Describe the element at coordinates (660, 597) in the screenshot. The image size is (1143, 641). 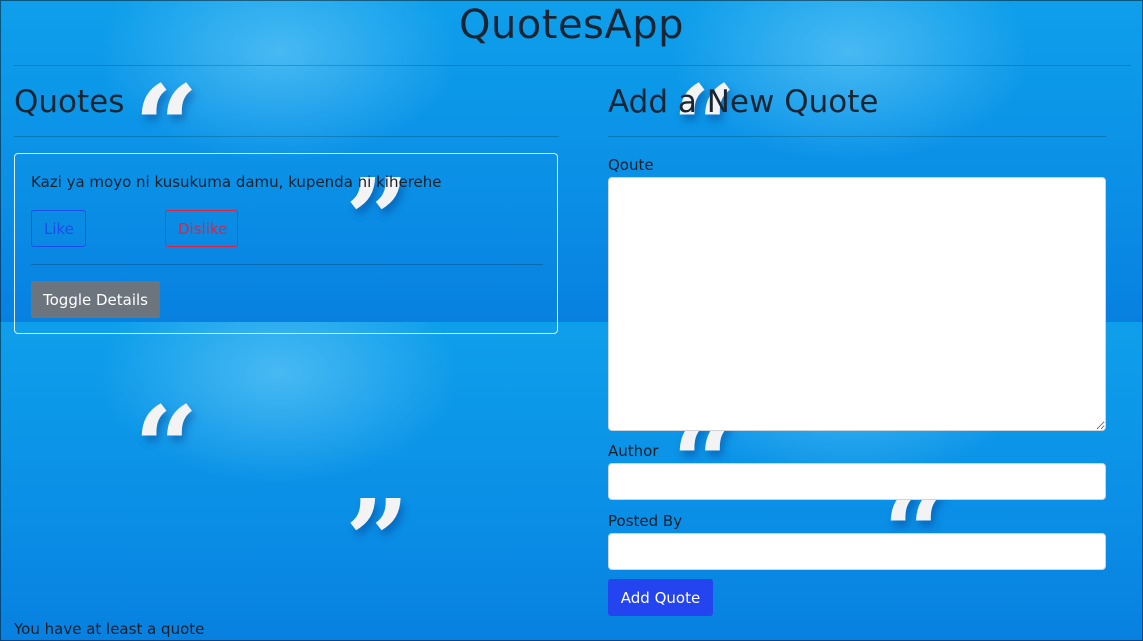
I see `add-quote-button: Add Quote` at that location.